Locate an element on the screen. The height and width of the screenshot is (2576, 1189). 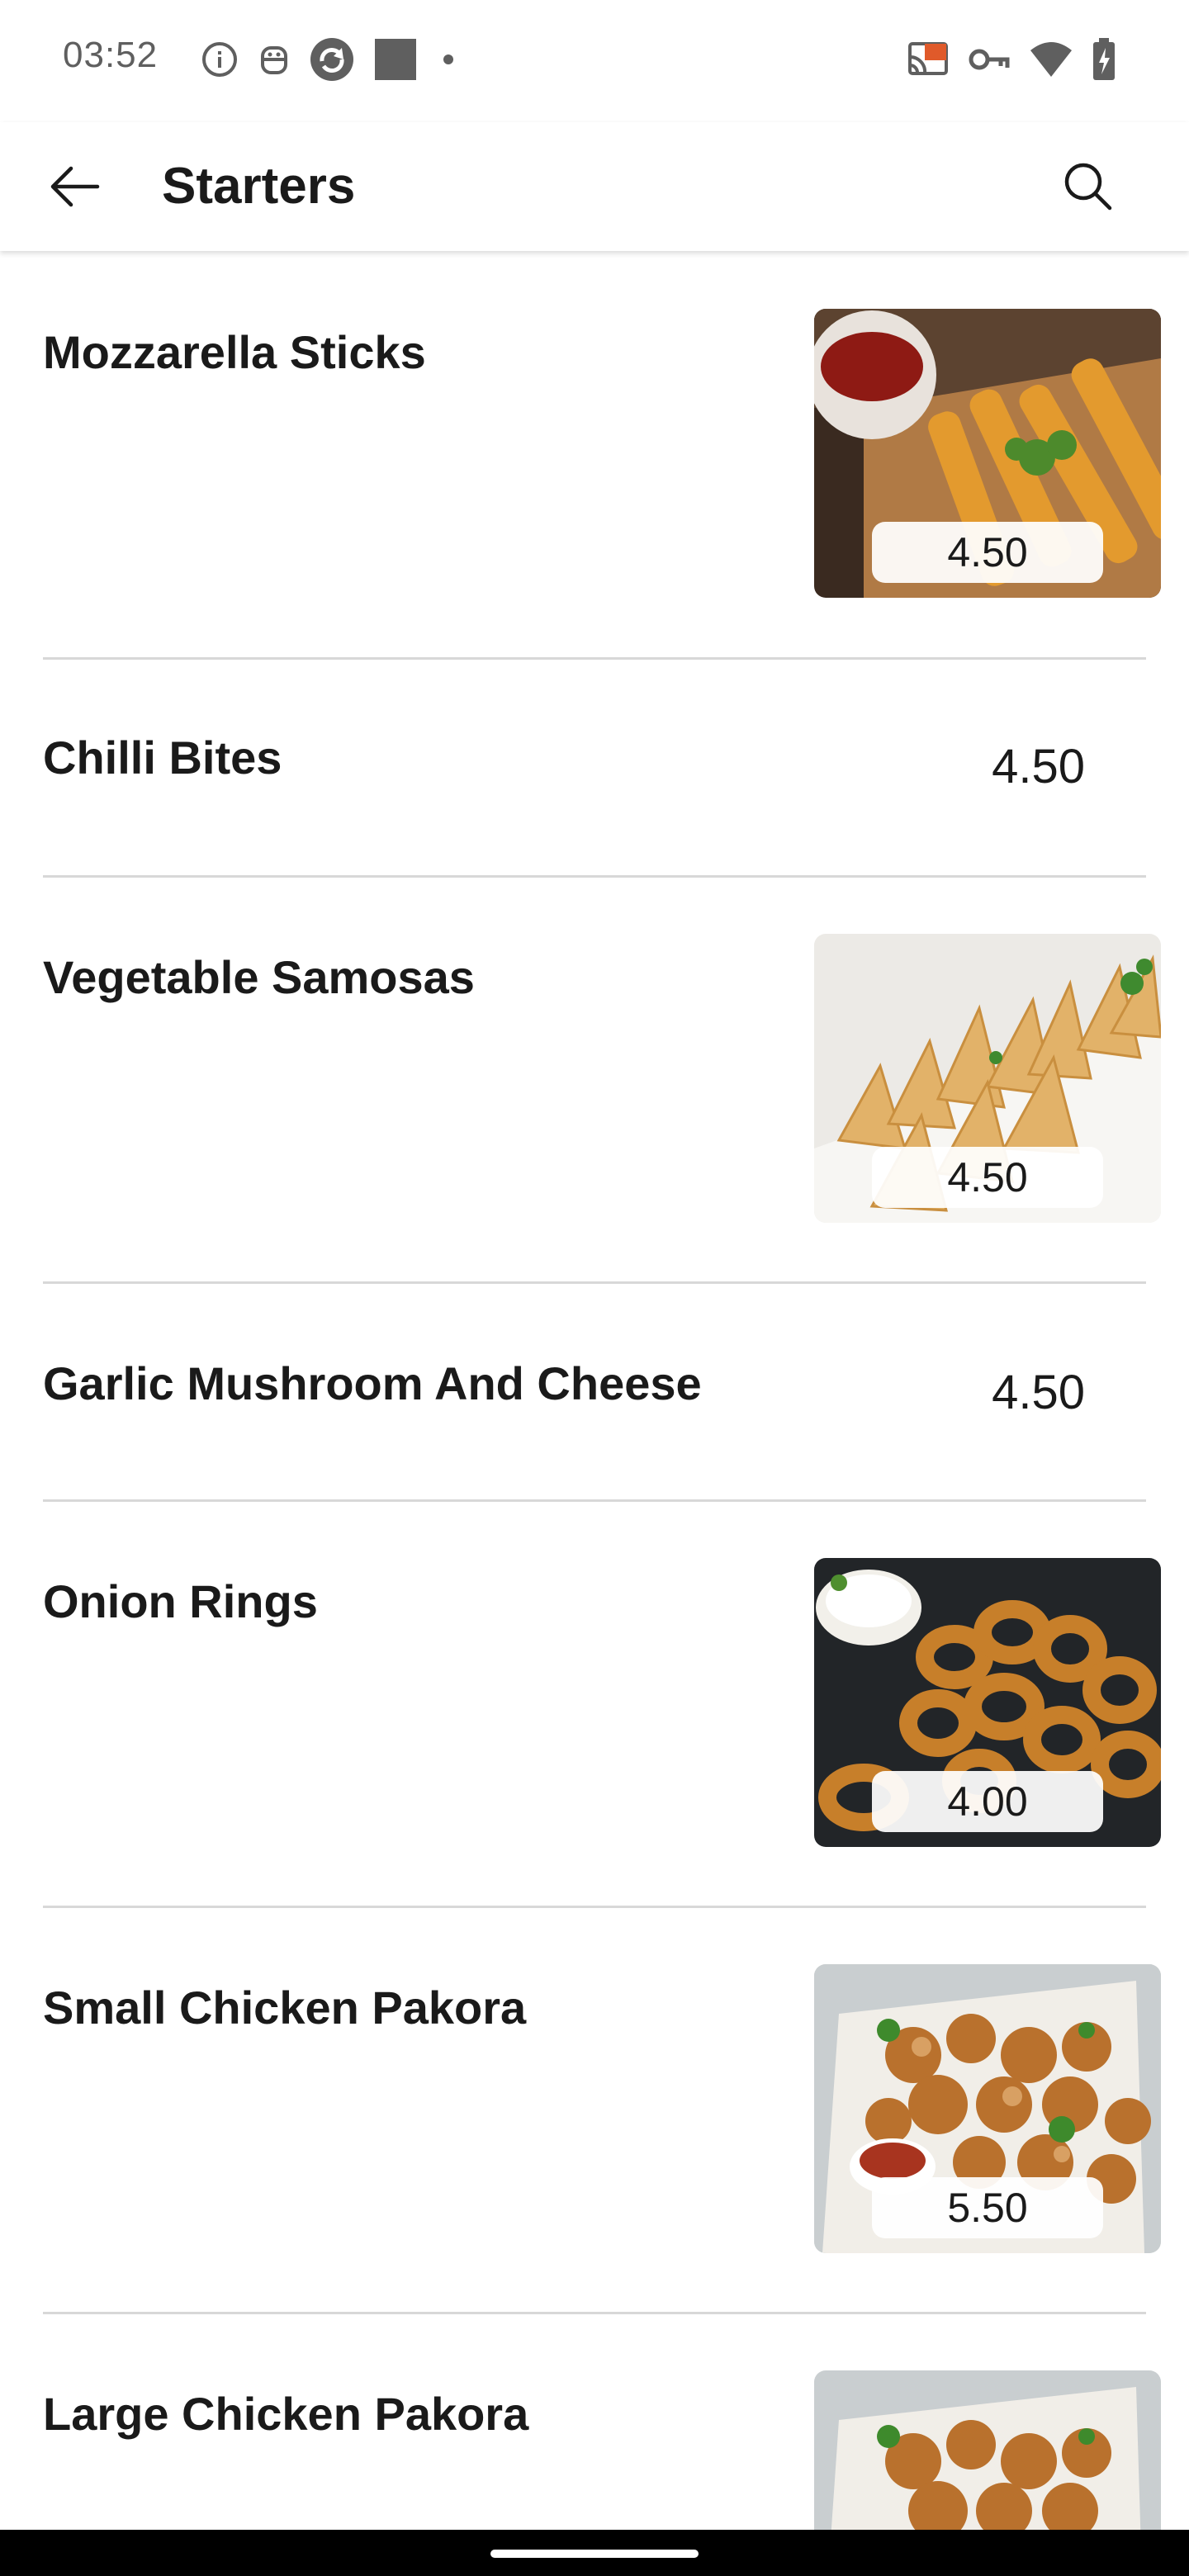
robot-icon is located at coordinates (274, 60).